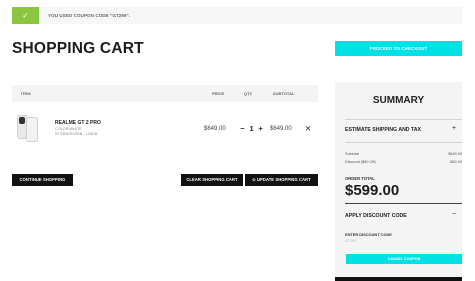 The height and width of the screenshot is (281, 475). What do you see at coordinates (360, 178) in the screenshot?
I see `order-total-label: ORDER TOTAL` at bounding box center [360, 178].